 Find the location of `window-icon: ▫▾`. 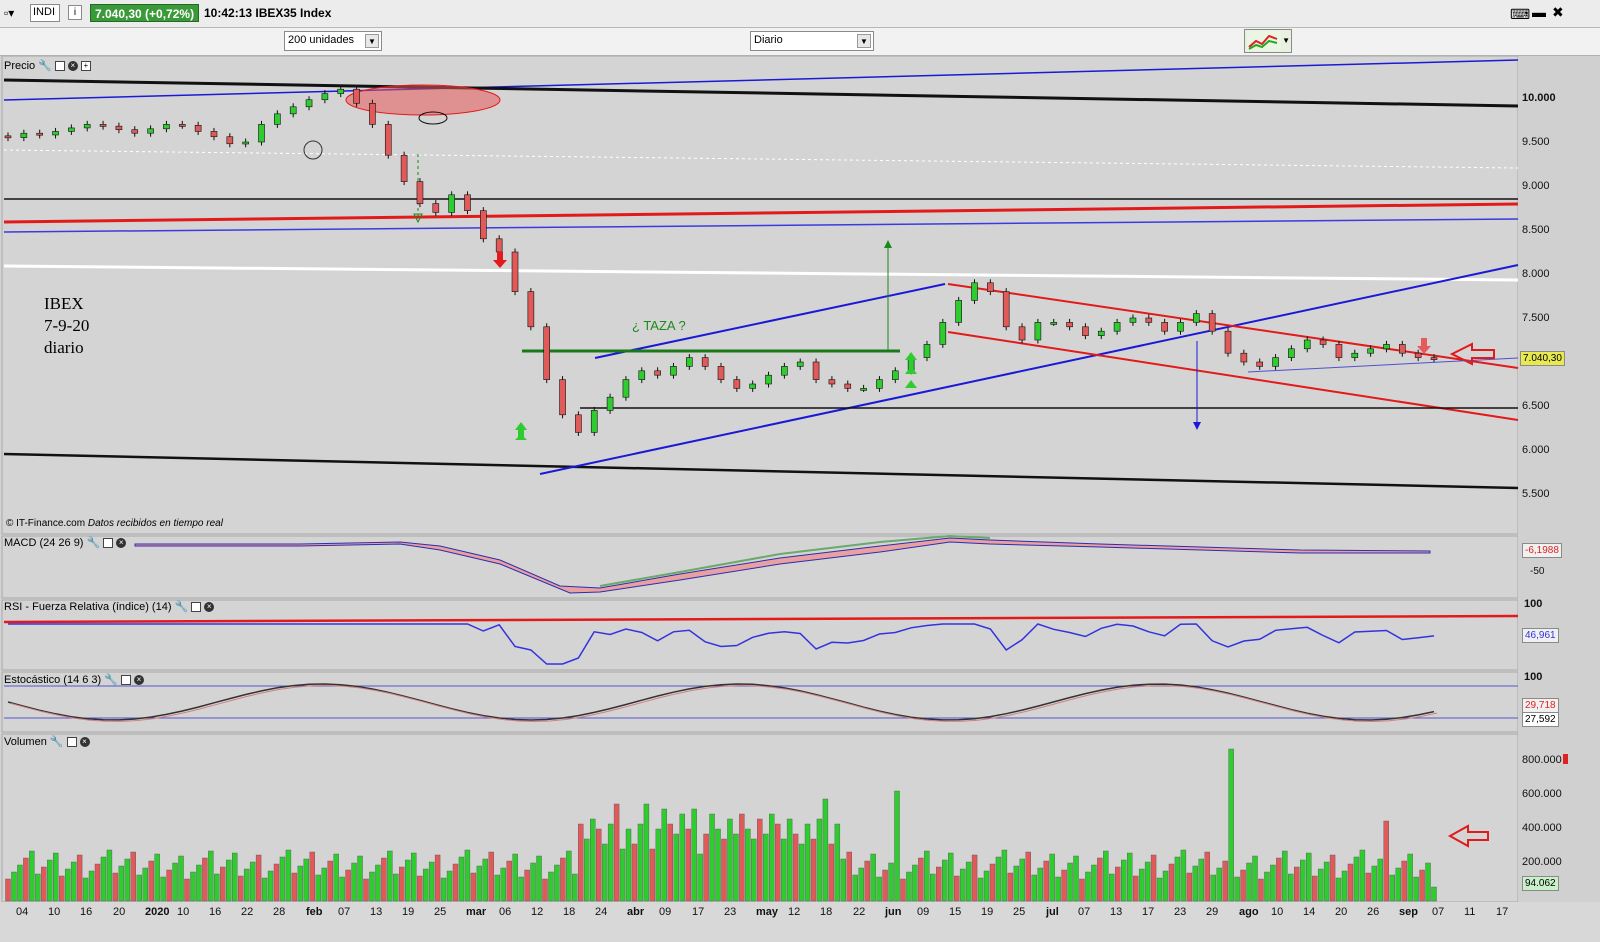

window-icon: ▫▾ is located at coordinates (9, 13).